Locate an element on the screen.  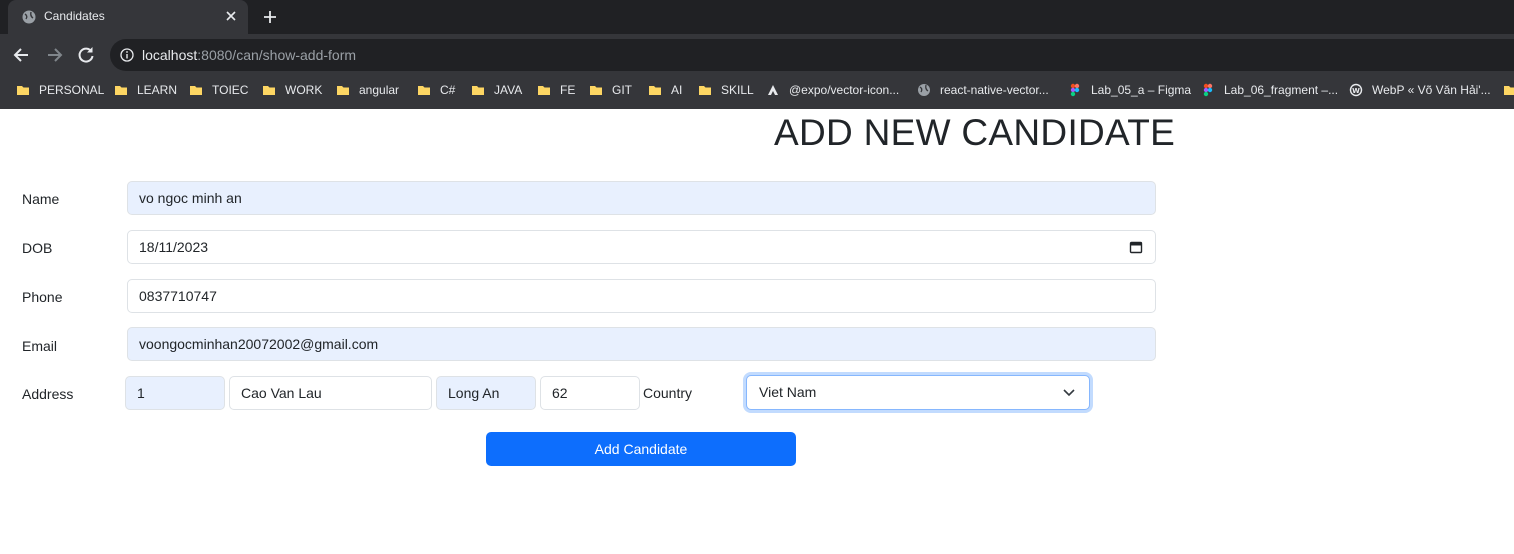
url-text: localhost:8080/can/show-add-form is located at coordinates (249, 55).